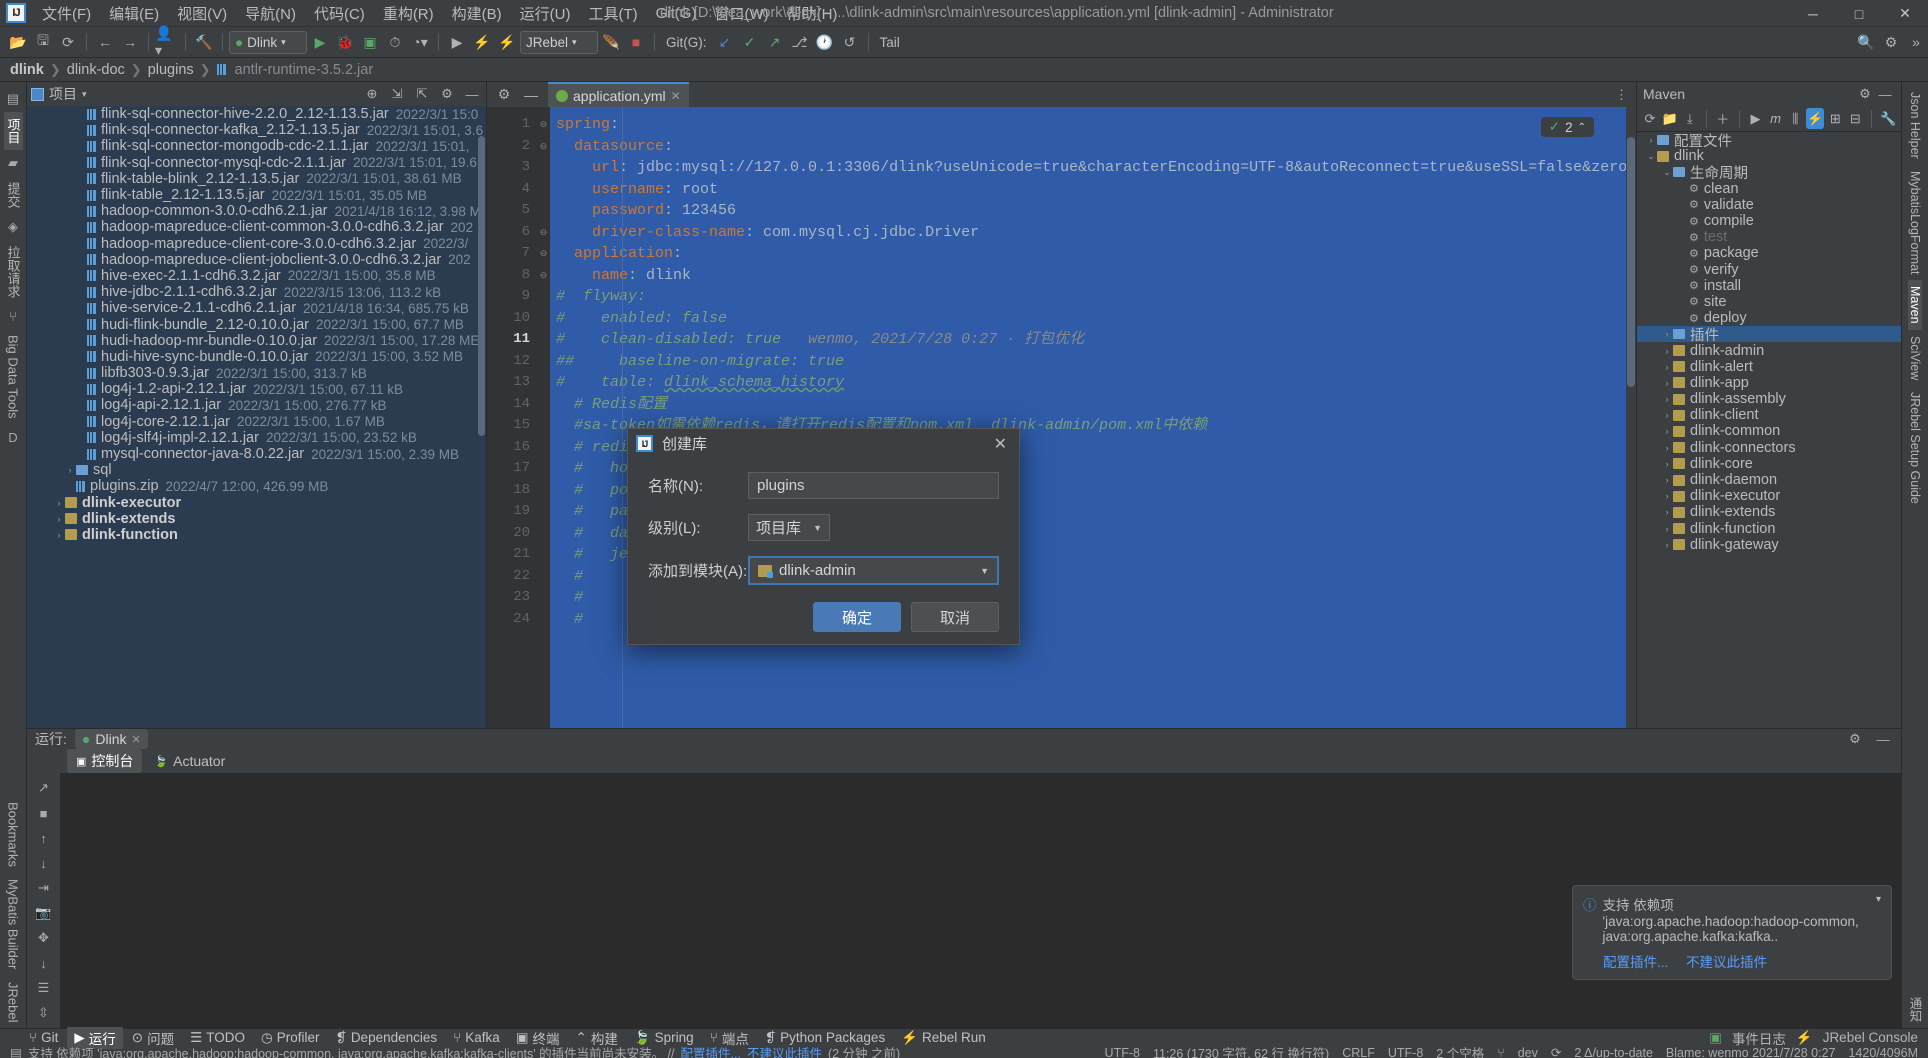  I want to click on module-icon, so click(765, 571).